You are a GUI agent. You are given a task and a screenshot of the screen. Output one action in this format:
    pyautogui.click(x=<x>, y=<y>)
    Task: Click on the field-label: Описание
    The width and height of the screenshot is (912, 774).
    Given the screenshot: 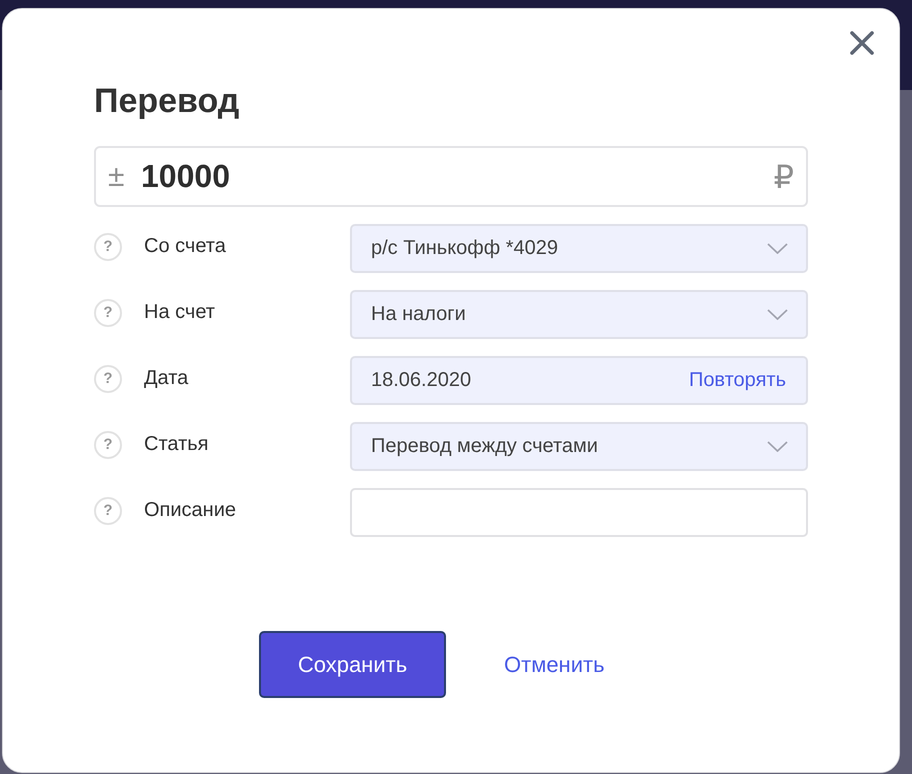 What is the action you would take?
    pyautogui.click(x=190, y=510)
    